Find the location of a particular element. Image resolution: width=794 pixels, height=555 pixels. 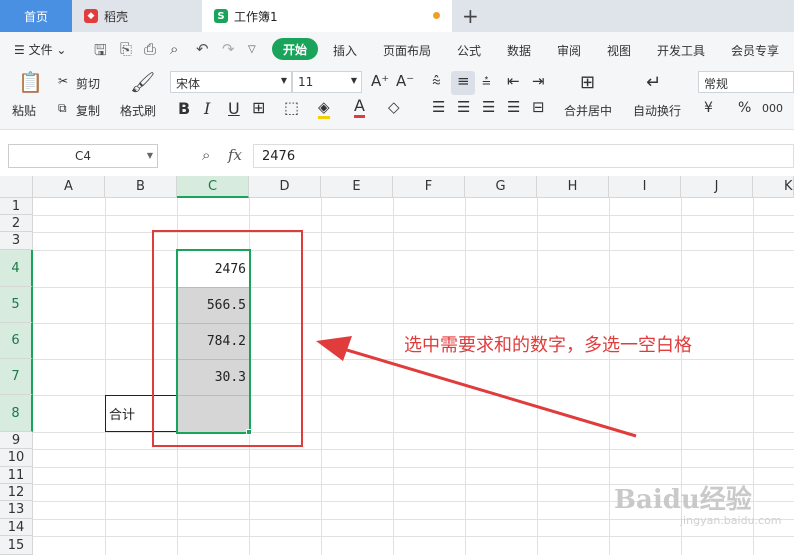

currency-button: ¥ is located at coordinates (708, 108).